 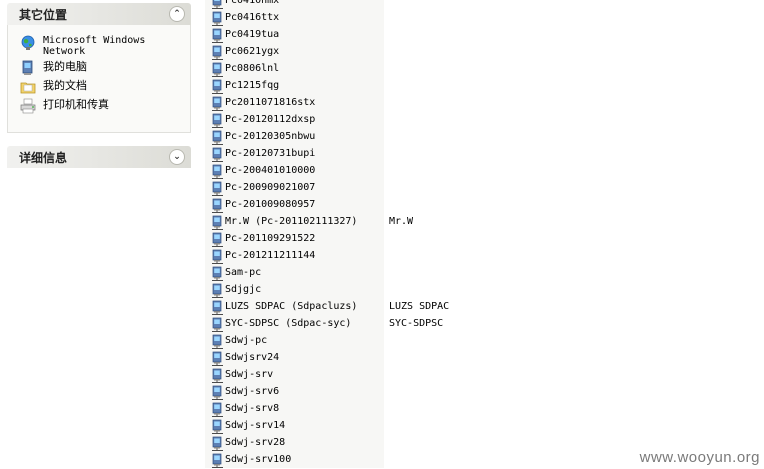 I want to click on collapse-chevron-up-icon: ⌃, so click(x=177, y=14).